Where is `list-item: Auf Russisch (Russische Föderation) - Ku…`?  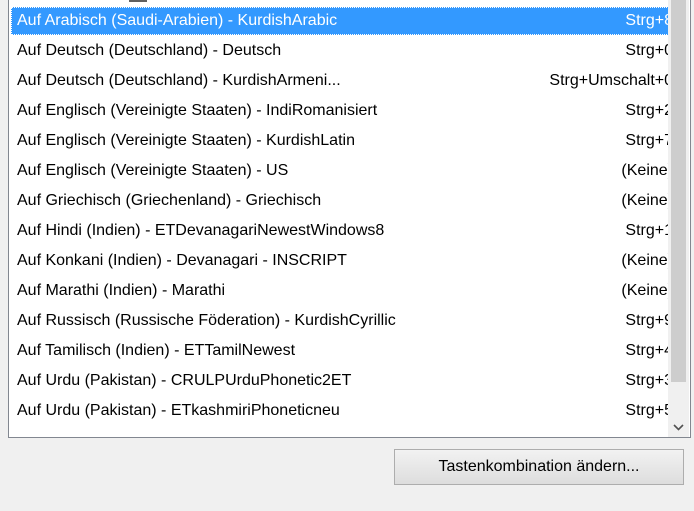 list-item: Auf Russisch (Russische Föderation) - Ku… is located at coordinates (342, 321).